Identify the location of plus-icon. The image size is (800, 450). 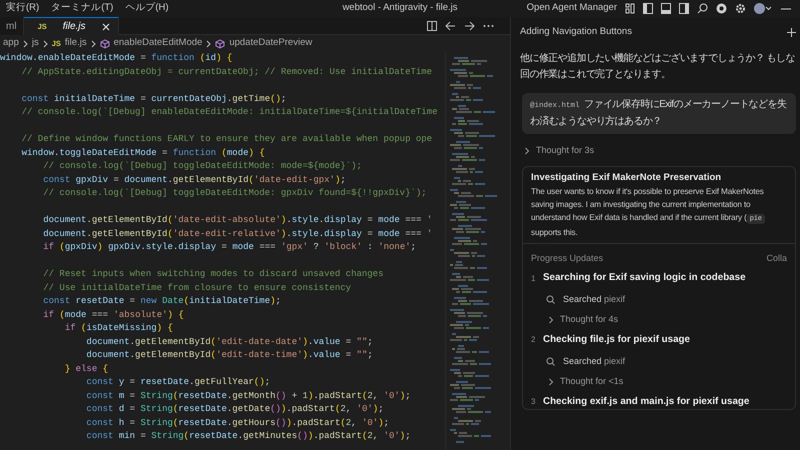
(791, 32).